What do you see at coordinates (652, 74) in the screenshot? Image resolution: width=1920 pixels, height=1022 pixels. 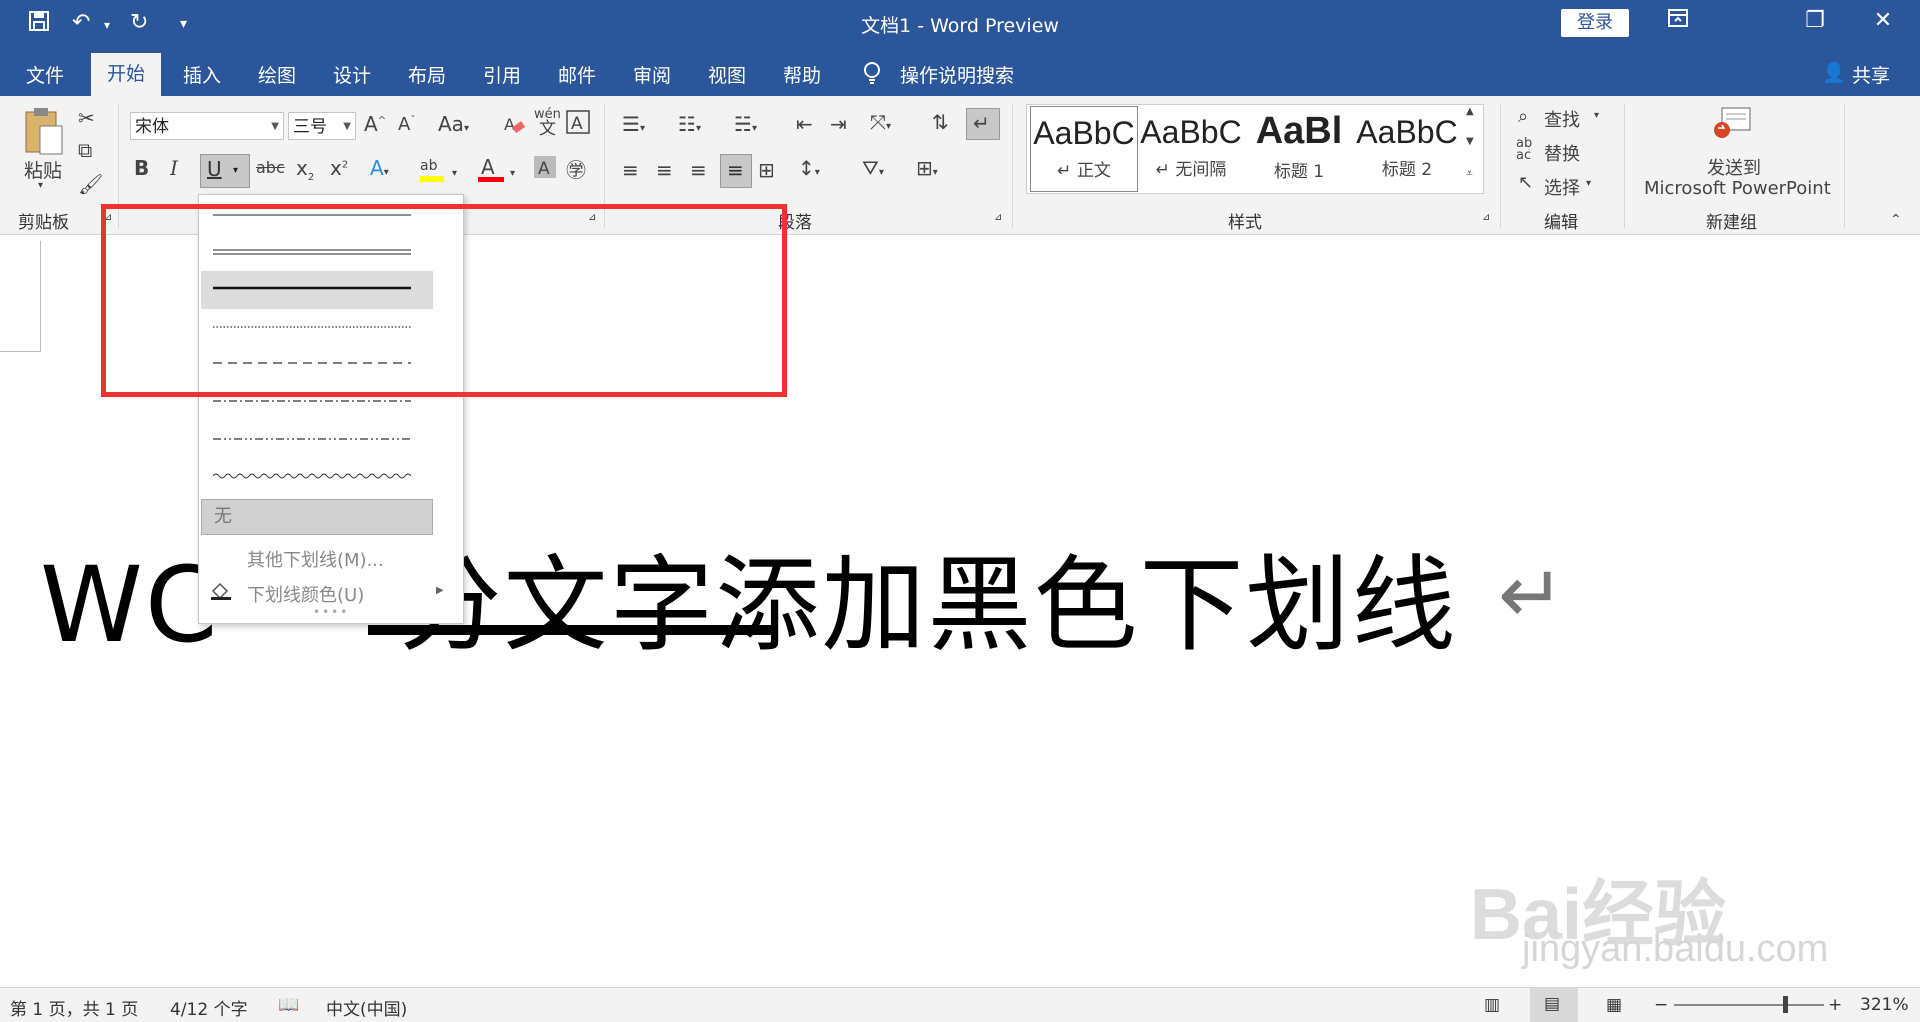 I see `tab-review: 审阅` at bounding box center [652, 74].